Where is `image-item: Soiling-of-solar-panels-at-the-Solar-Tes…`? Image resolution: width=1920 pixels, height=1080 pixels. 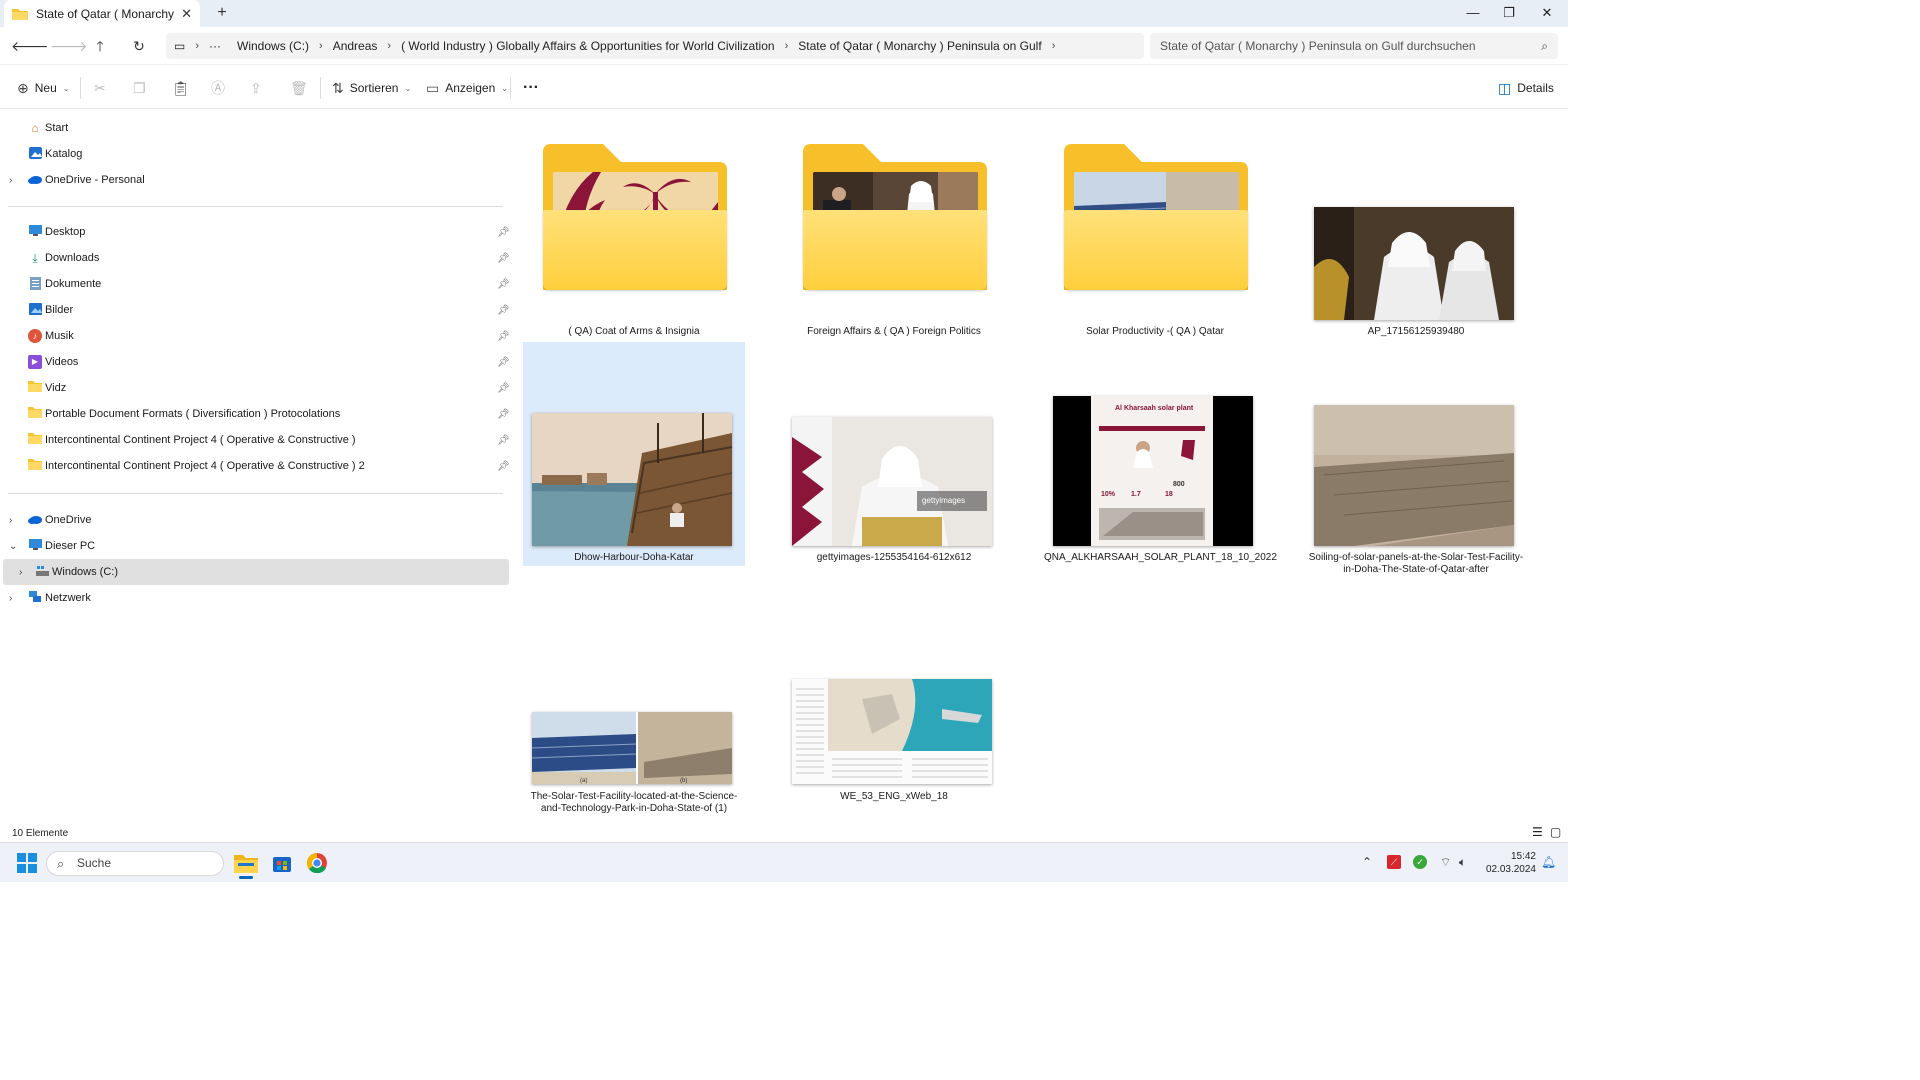
image-item: Soiling-of-solar-panels-at-the-Solar-Tes… is located at coordinates (1416, 460).